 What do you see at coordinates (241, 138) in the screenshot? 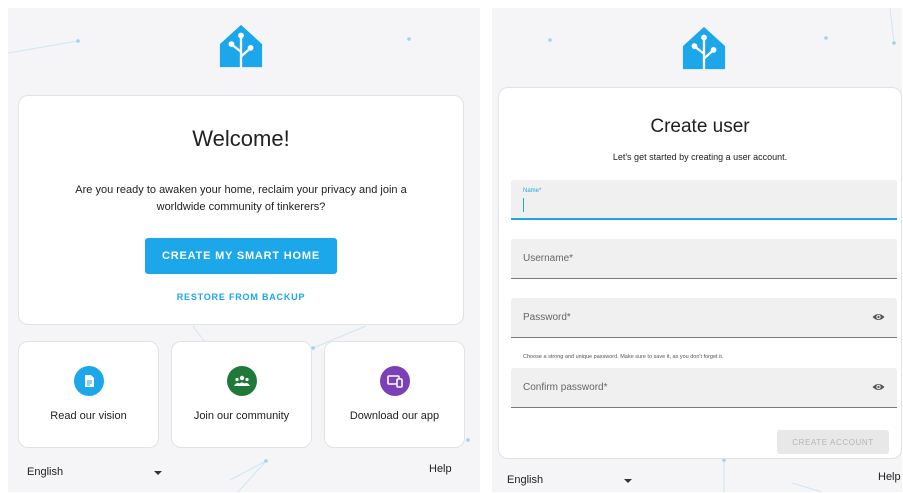
I see `welcome-title: Welcome!` at bounding box center [241, 138].